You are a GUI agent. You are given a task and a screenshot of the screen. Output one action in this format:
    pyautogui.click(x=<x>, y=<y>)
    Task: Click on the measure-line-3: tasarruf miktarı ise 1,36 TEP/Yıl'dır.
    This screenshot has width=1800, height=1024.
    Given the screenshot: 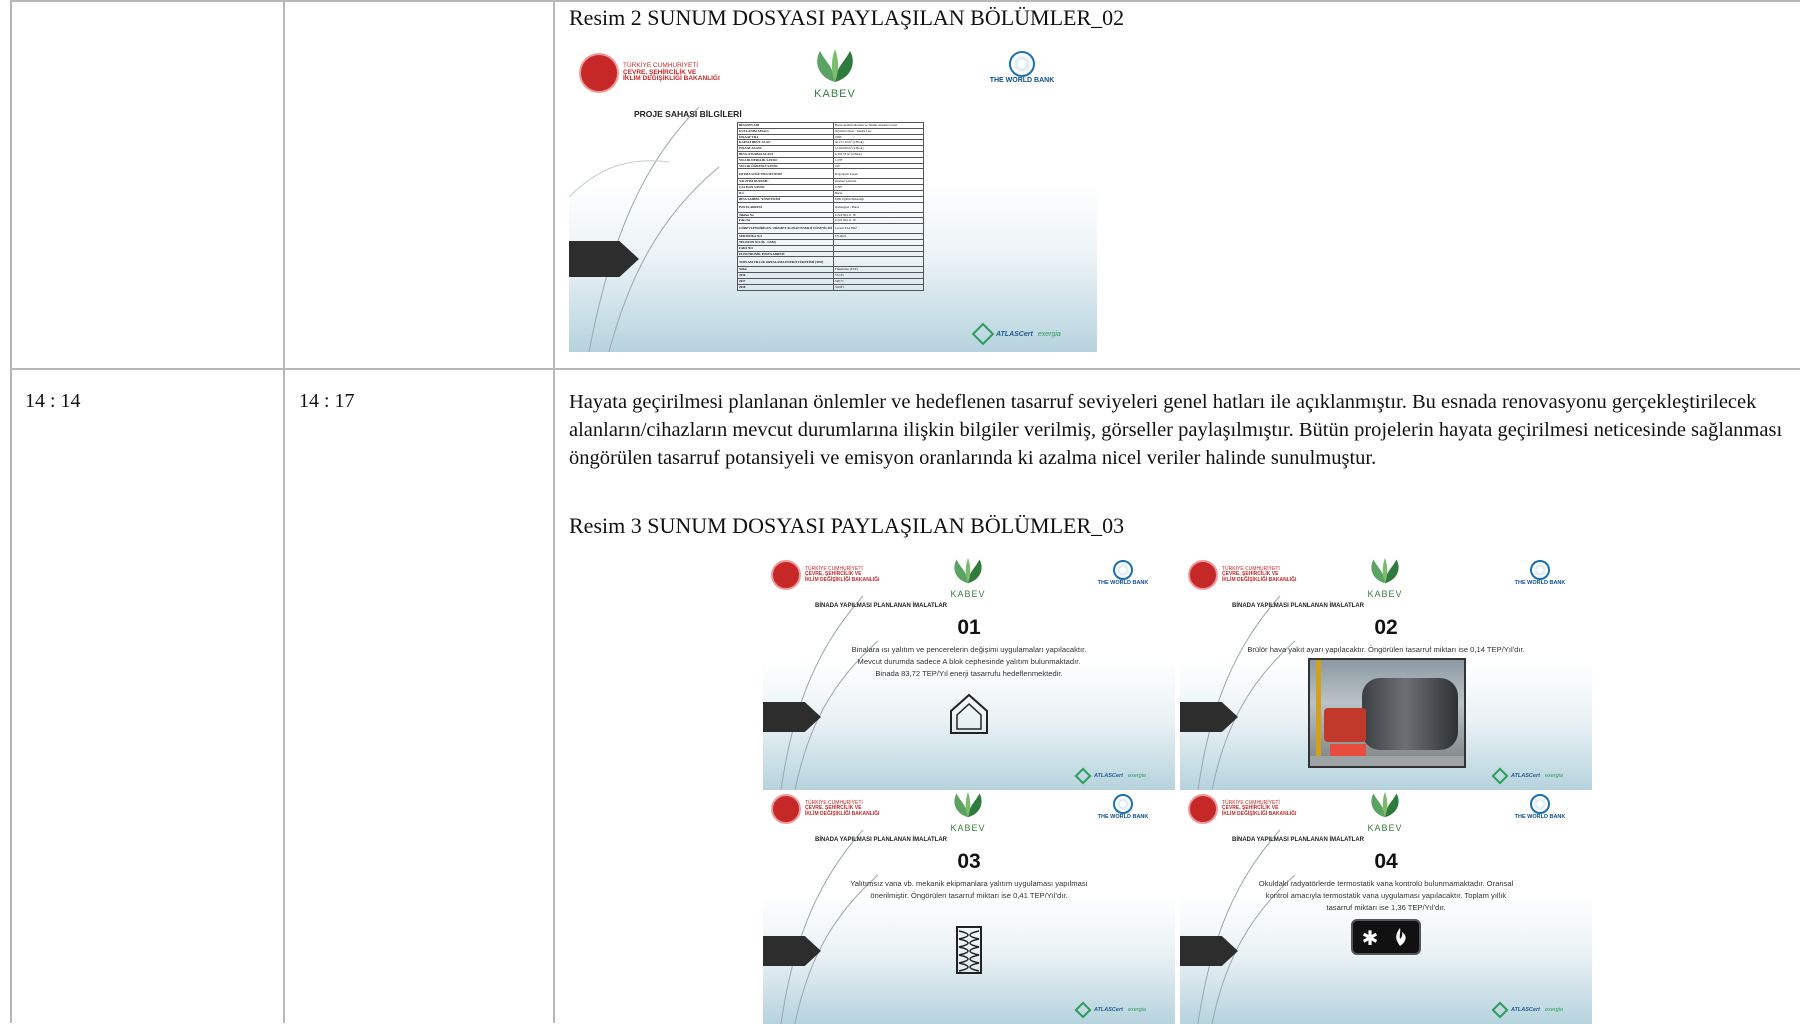 What is the action you would take?
    pyautogui.click(x=1386, y=907)
    